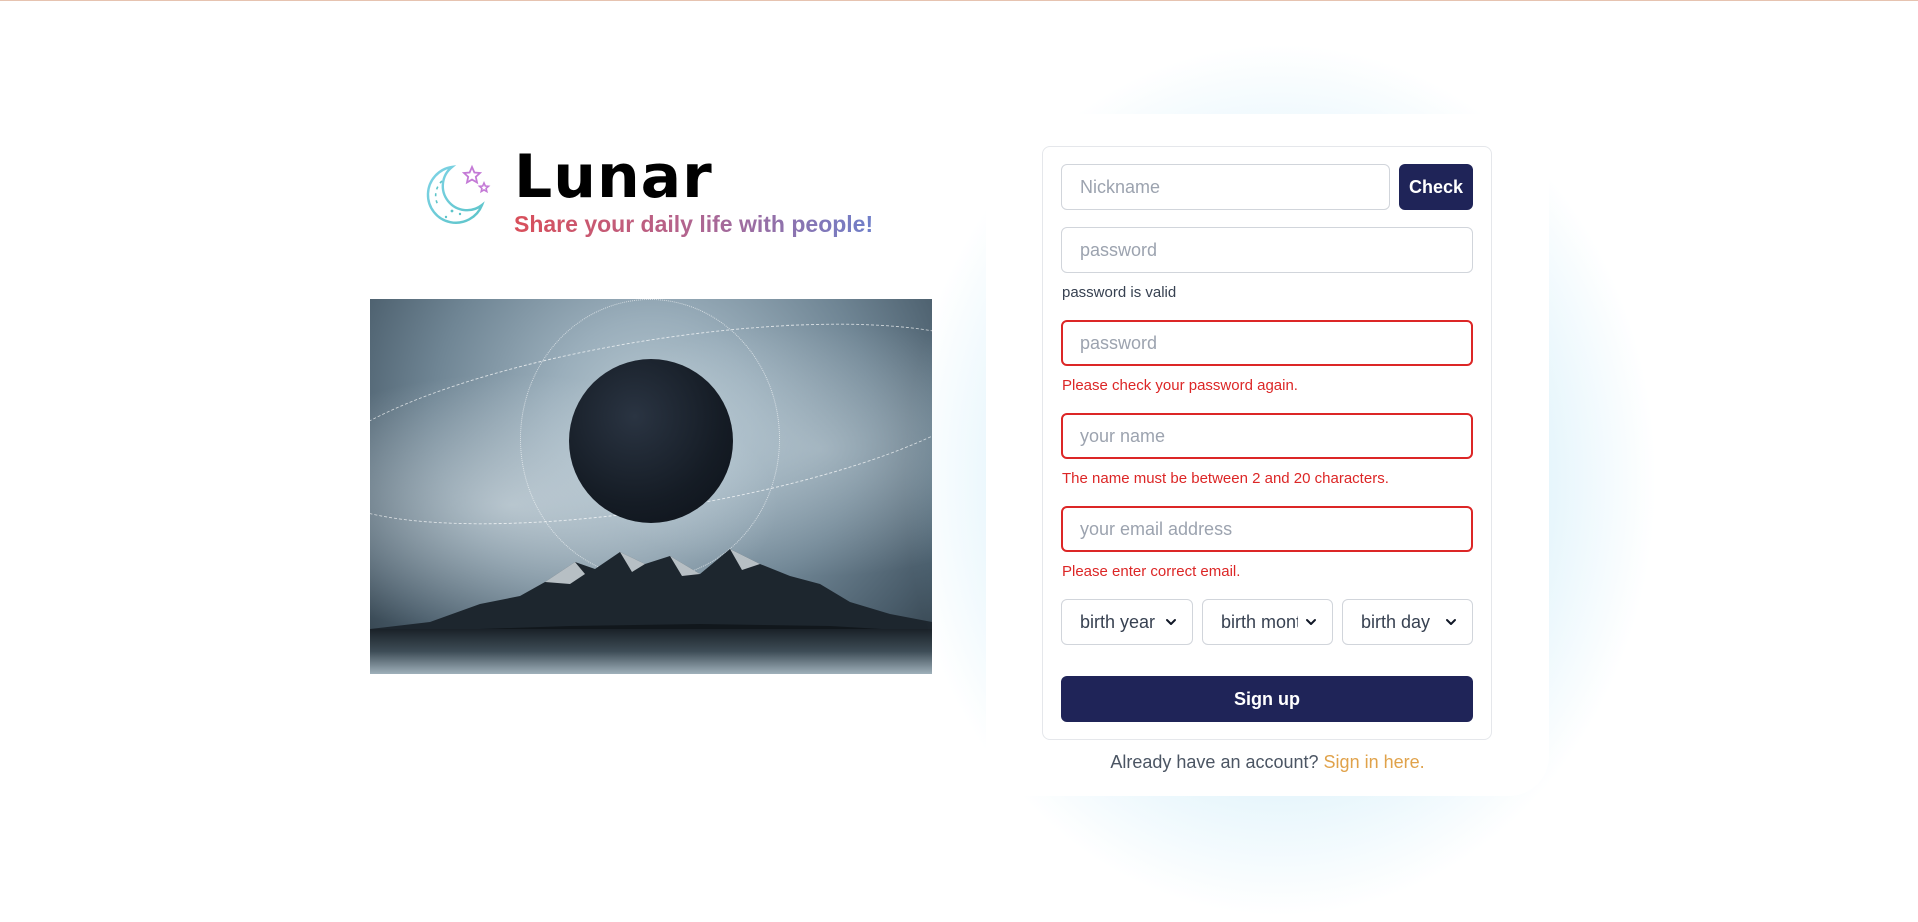 Image resolution: width=1918 pixels, height=922 pixels. What do you see at coordinates (1267, 250) in the screenshot?
I see `password-input` at bounding box center [1267, 250].